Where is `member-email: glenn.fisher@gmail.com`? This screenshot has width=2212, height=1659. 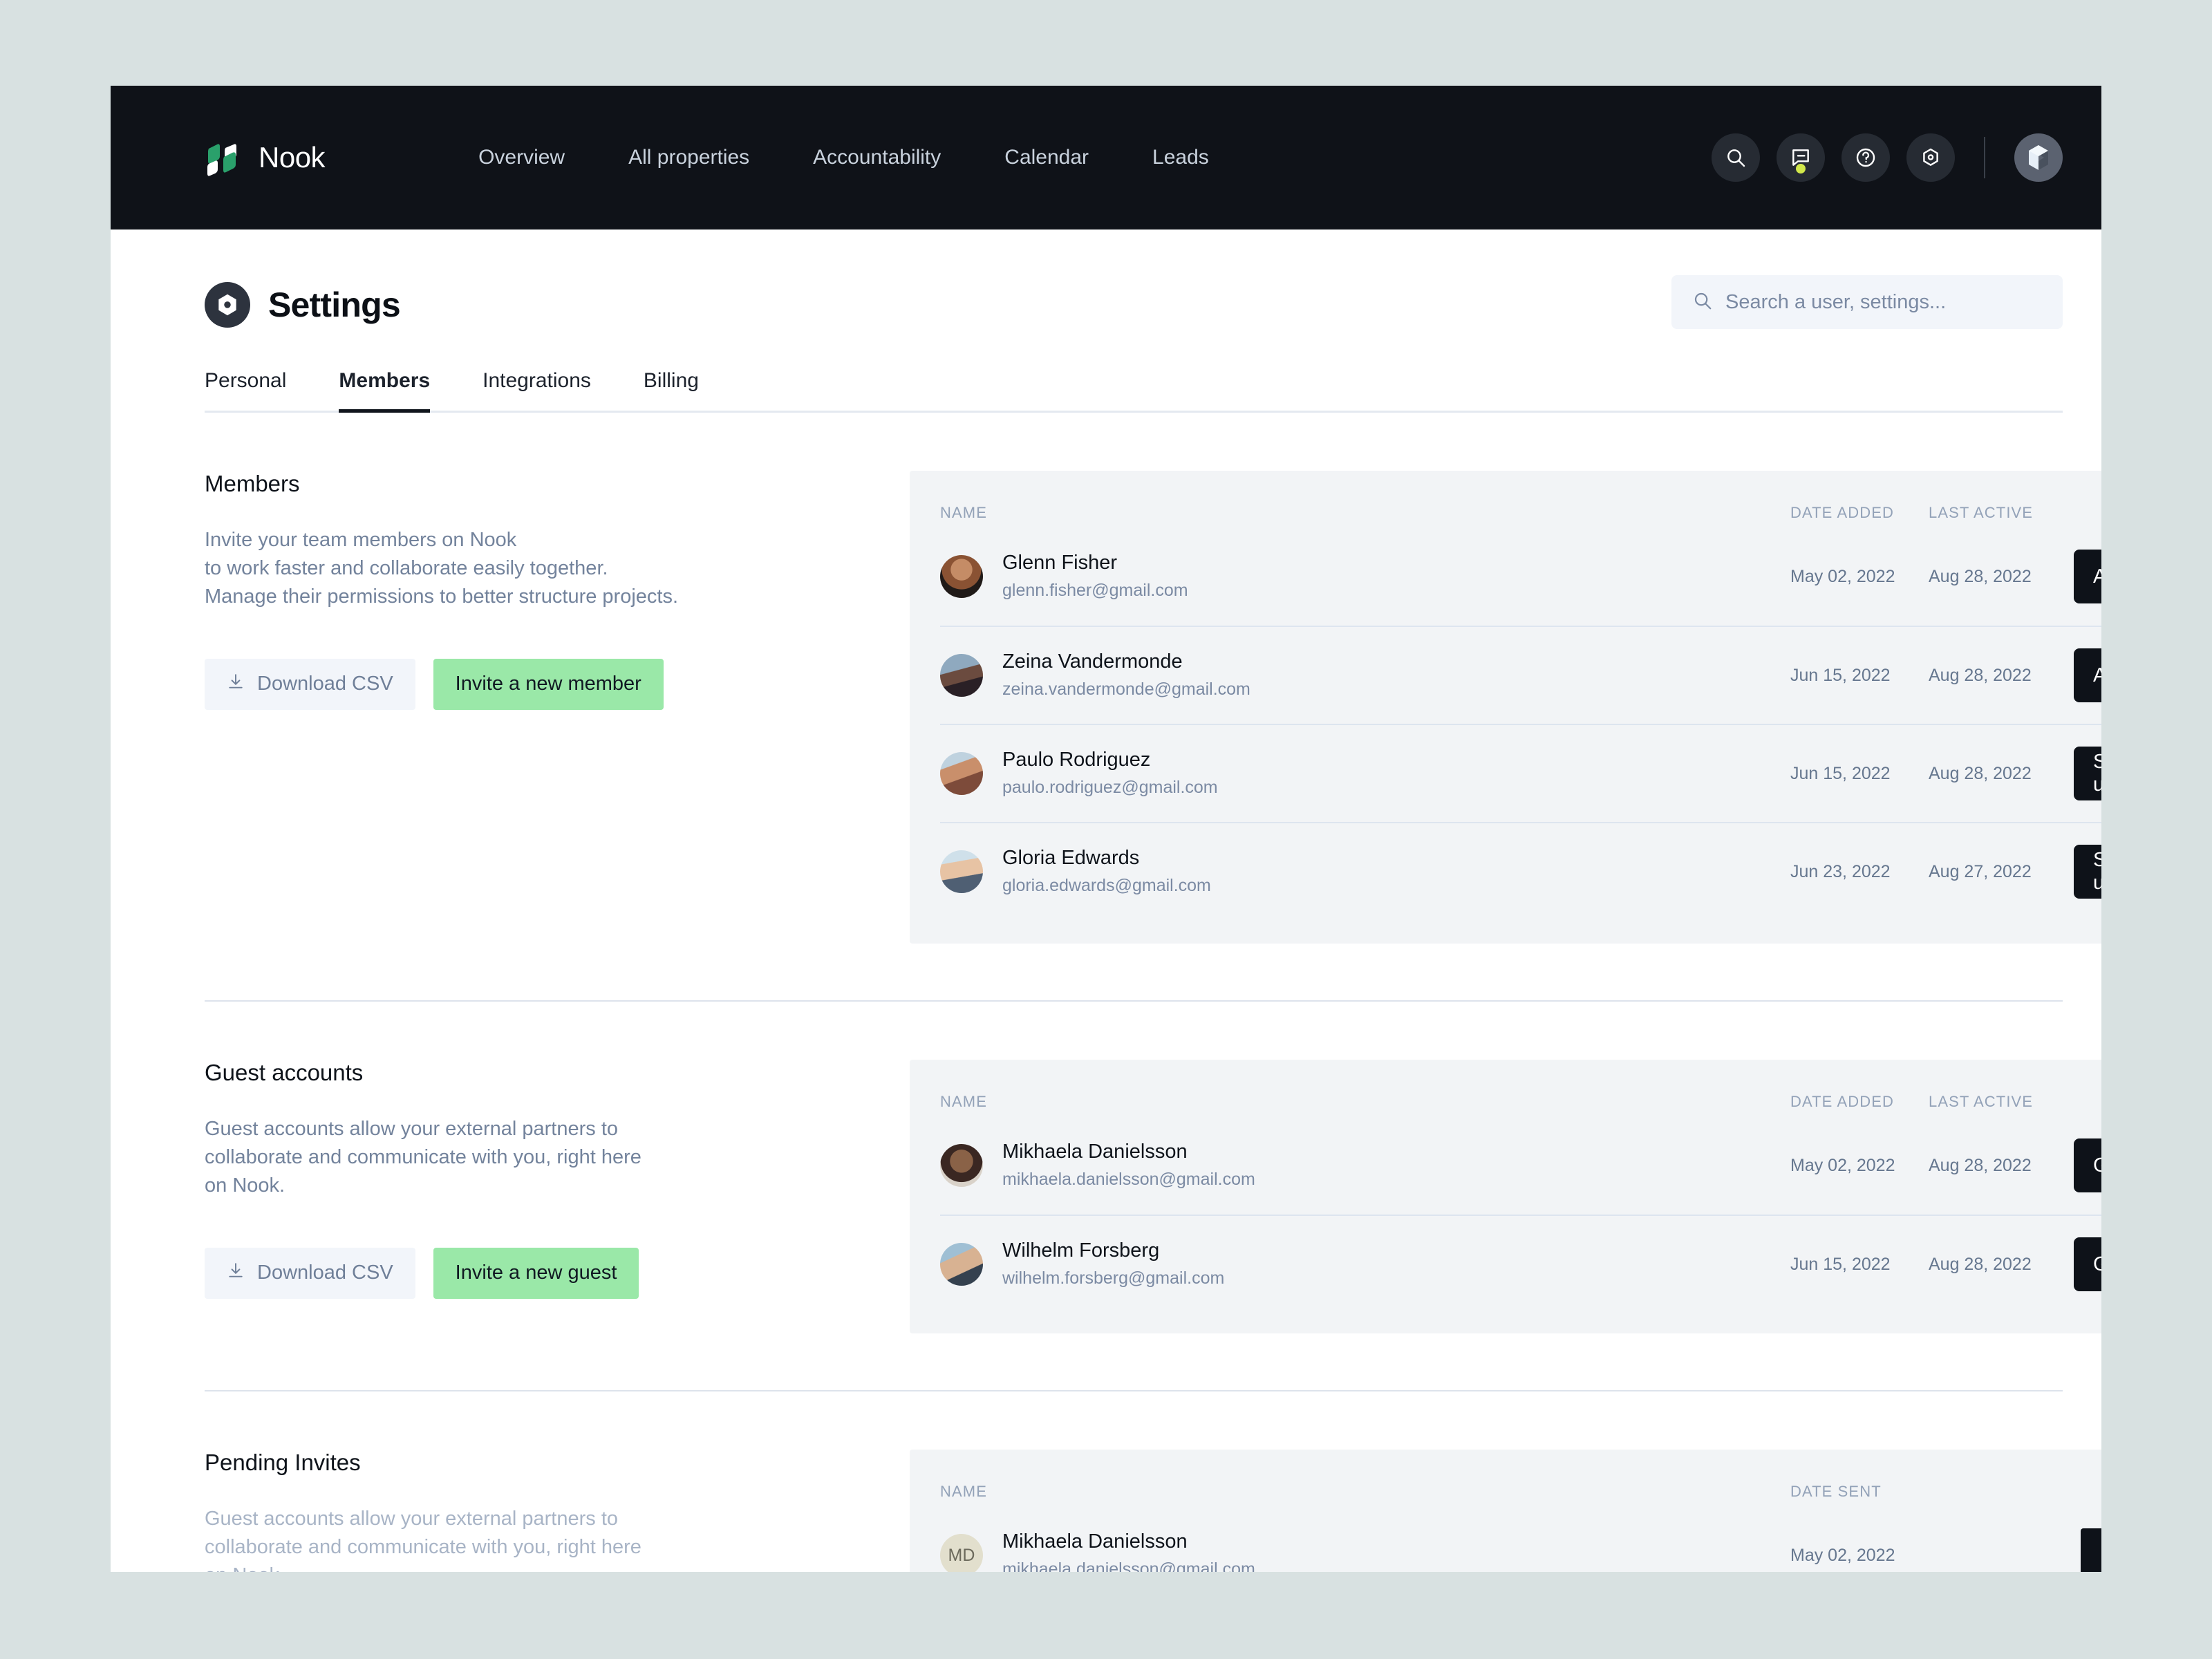
member-email: glenn.fisher@gmail.com is located at coordinates (1095, 591).